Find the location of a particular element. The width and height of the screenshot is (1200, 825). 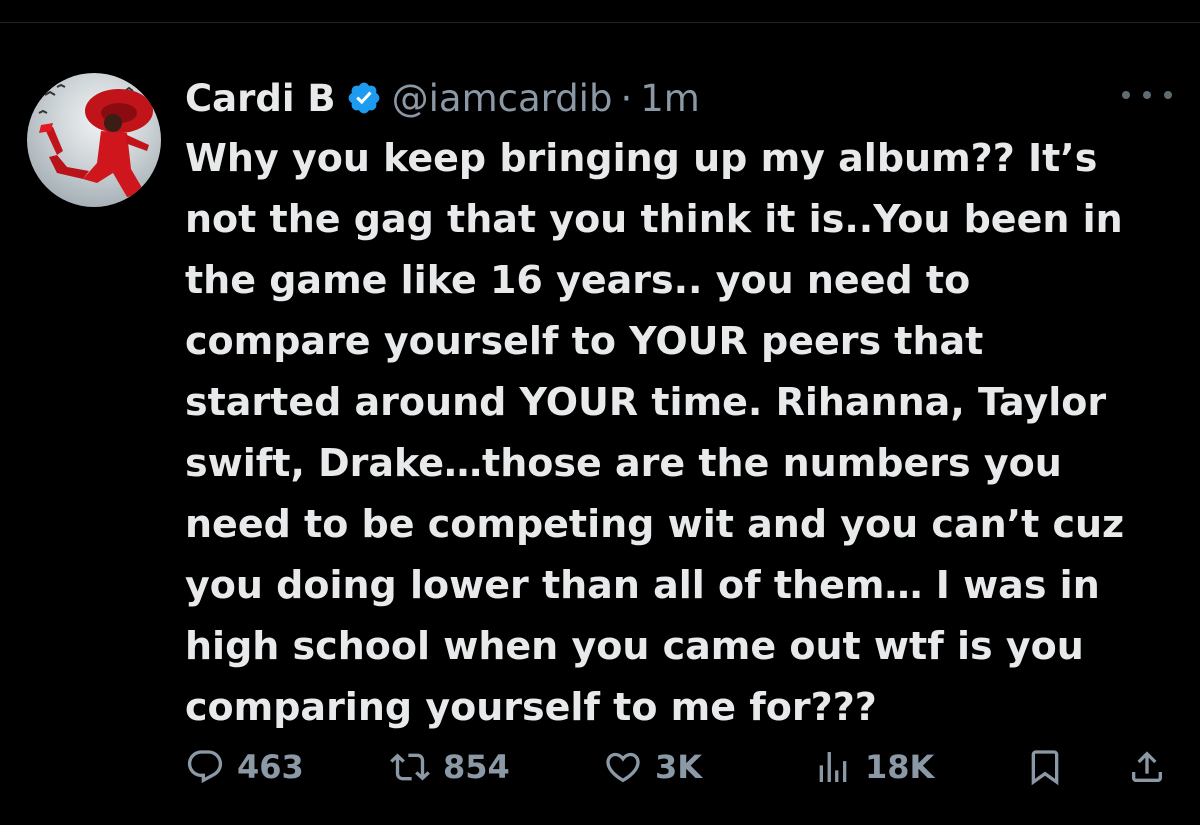

tweet-text-line: comparing yourself to me for??? is located at coordinates (531, 707).